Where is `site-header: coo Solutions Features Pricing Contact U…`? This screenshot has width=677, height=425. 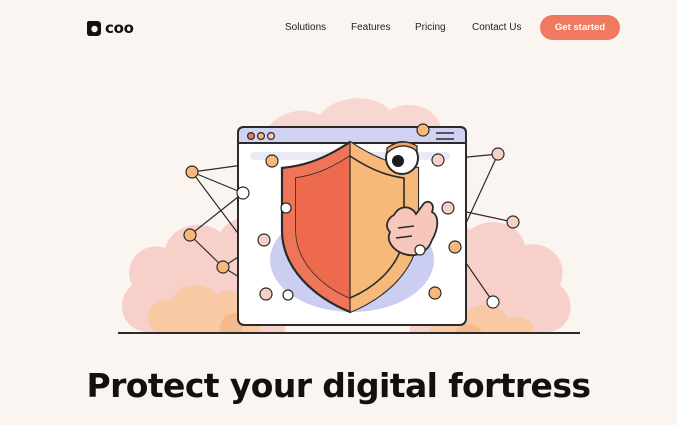
site-header: coo Solutions Features Pricing Contact U… is located at coordinates (338, 28).